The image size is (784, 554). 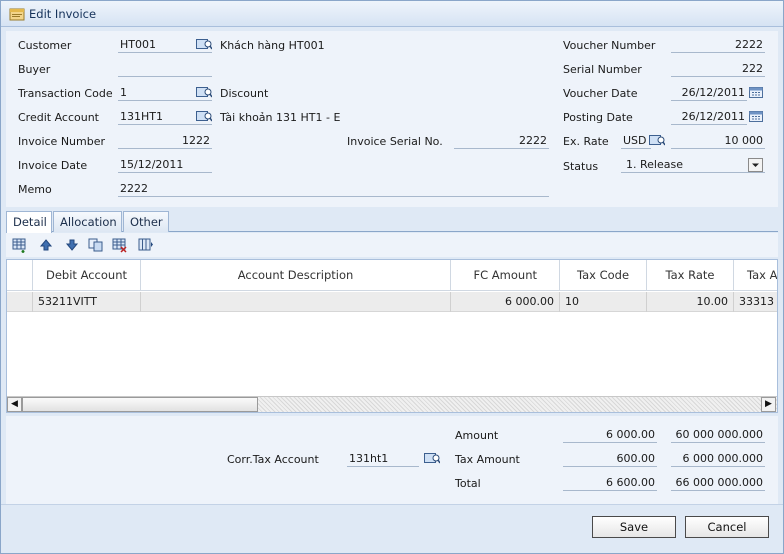 I want to click on posting-date-calendar-icon, so click(x=756, y=116).